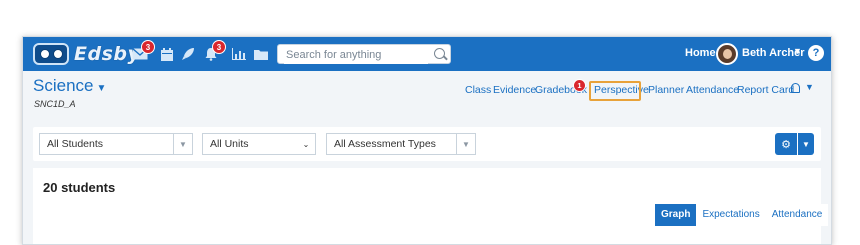 The width and height of the screenshot is (860, 245). Describe the element at coordinates (167, 54) in the screenshot. I see `calendar-icon` at that location.